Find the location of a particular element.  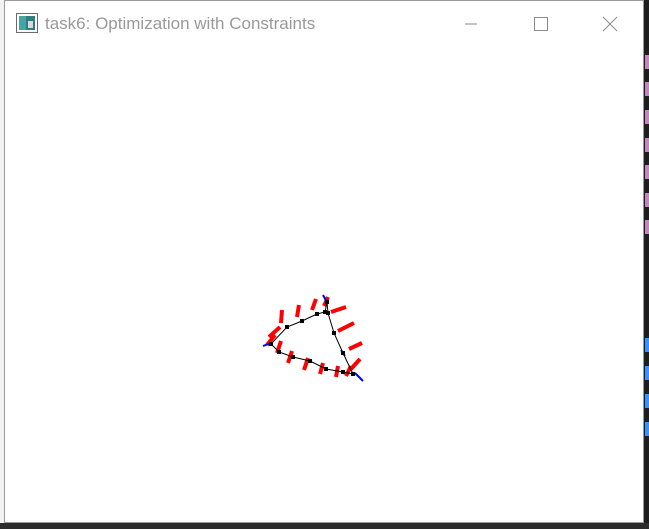

minimize-button is located at coordinates (471, 24).